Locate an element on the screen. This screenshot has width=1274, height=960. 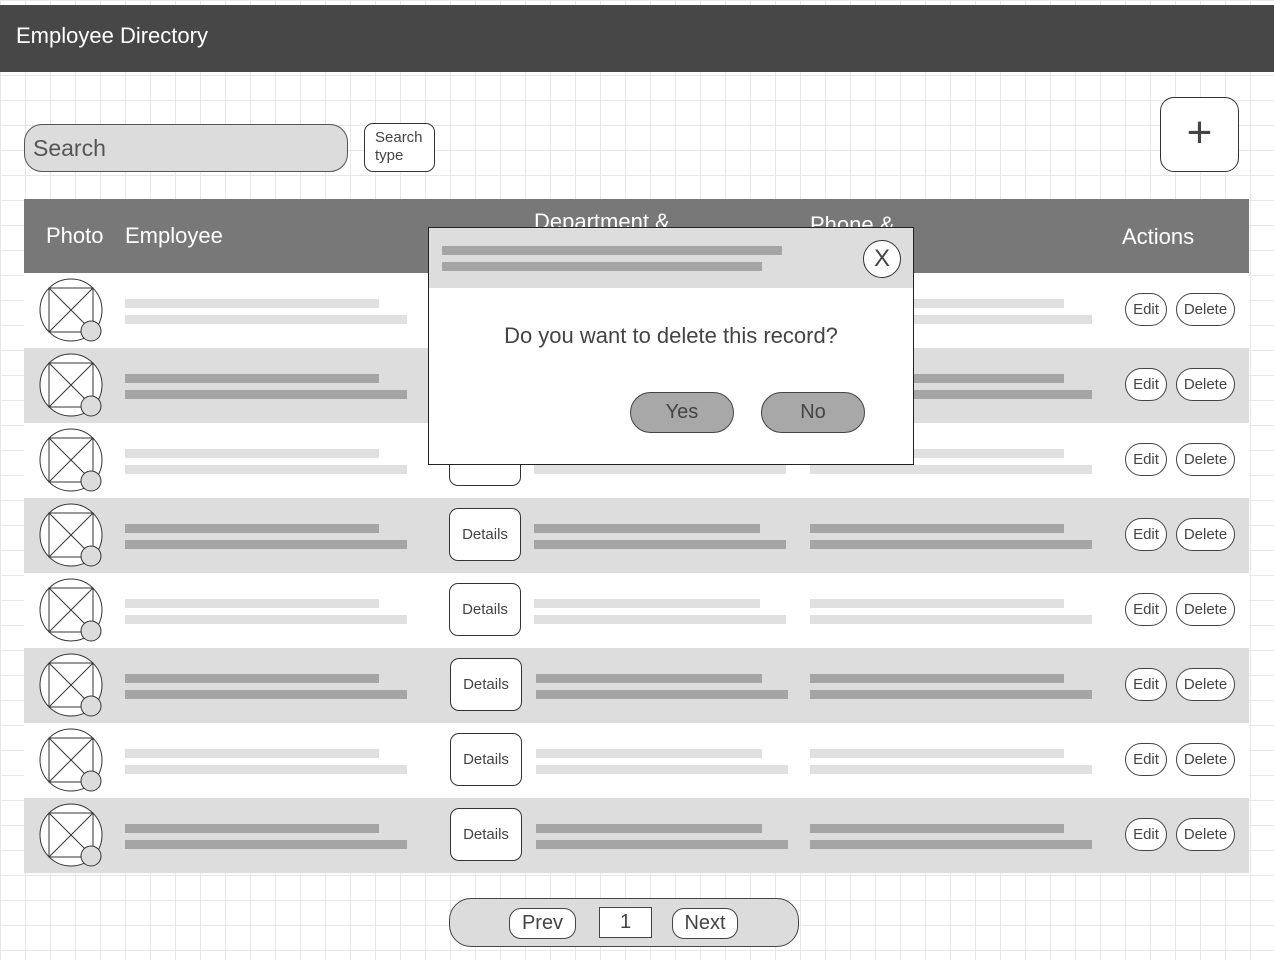
dialog-title-placeholder is located at coordinates (612, 250).